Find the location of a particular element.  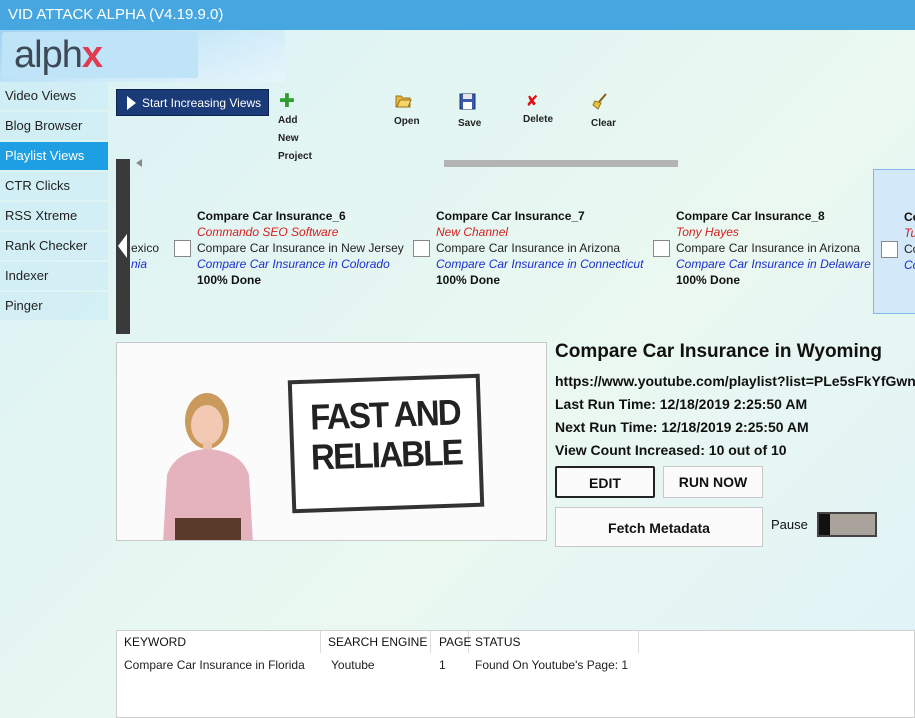

sidebar-item-label: Playlist Views is located at coordinates (45, 155).